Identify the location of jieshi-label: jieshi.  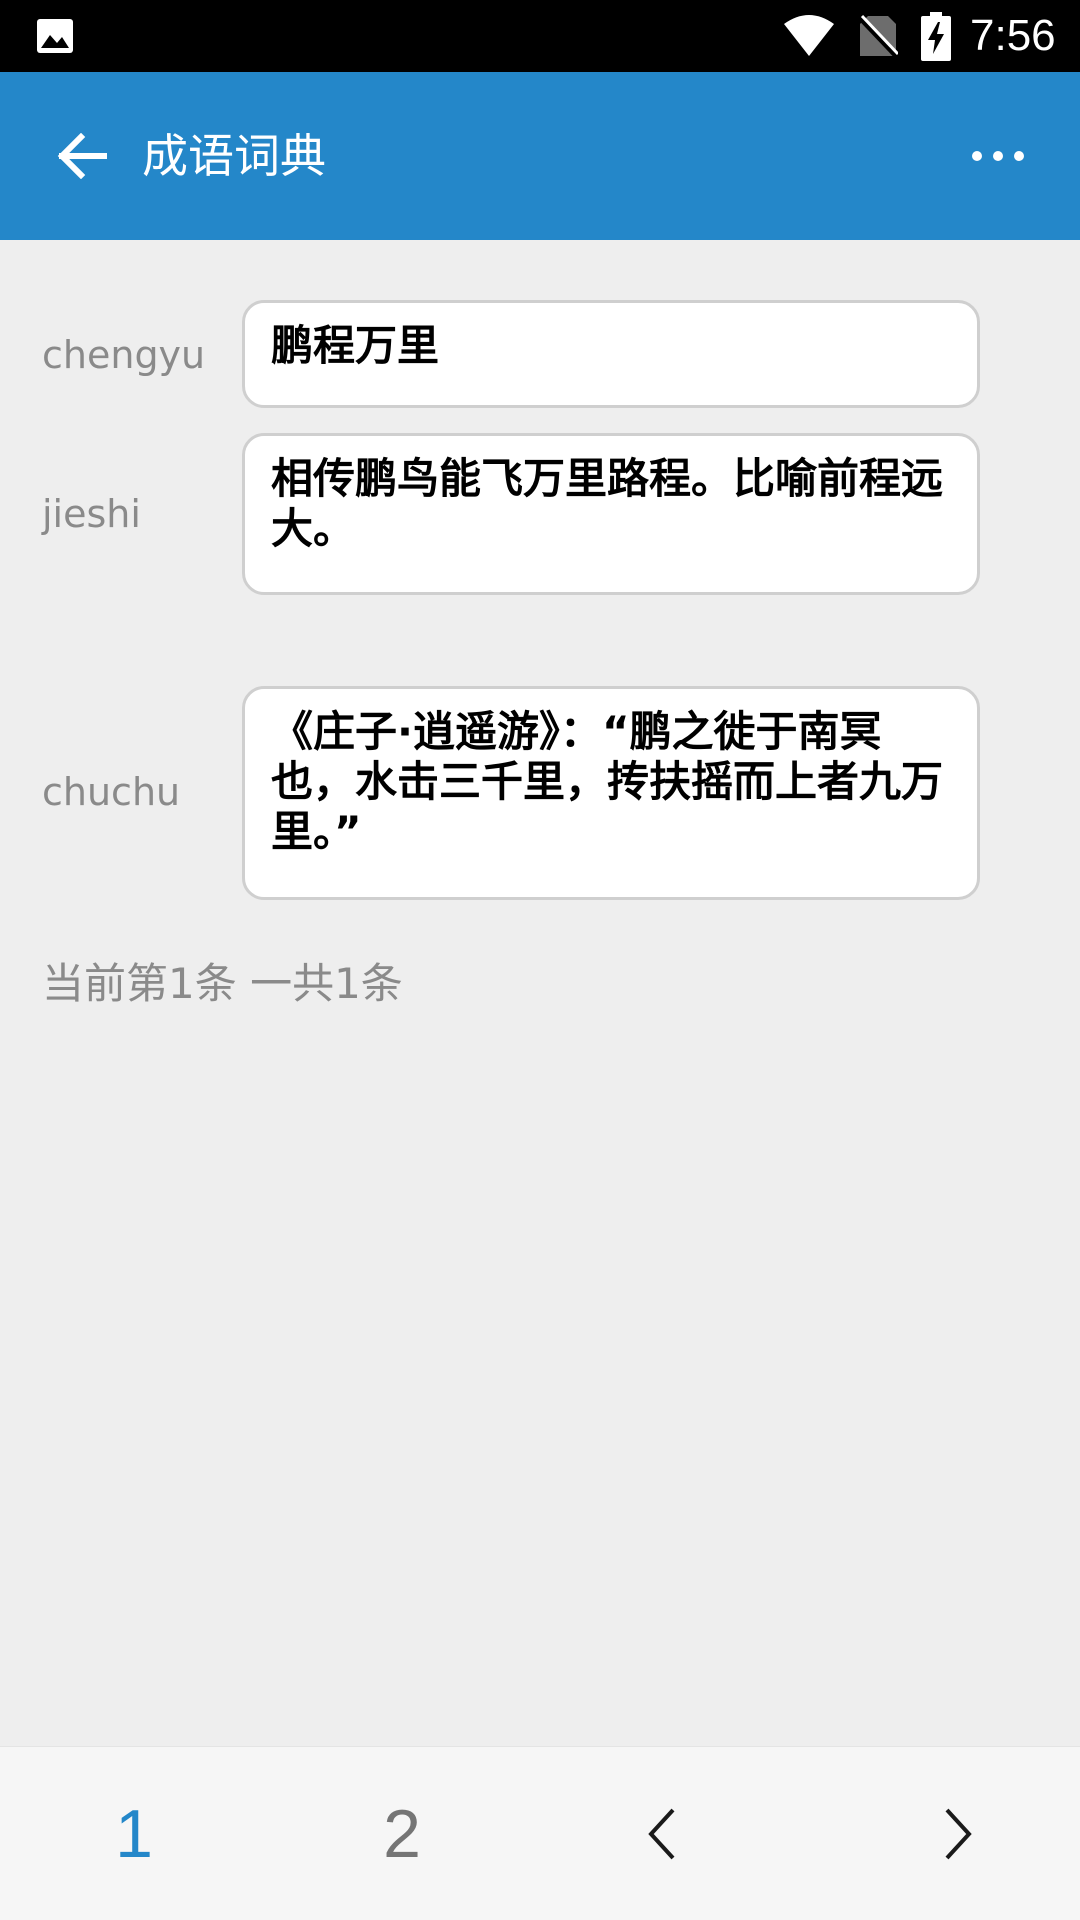
(91, 514).